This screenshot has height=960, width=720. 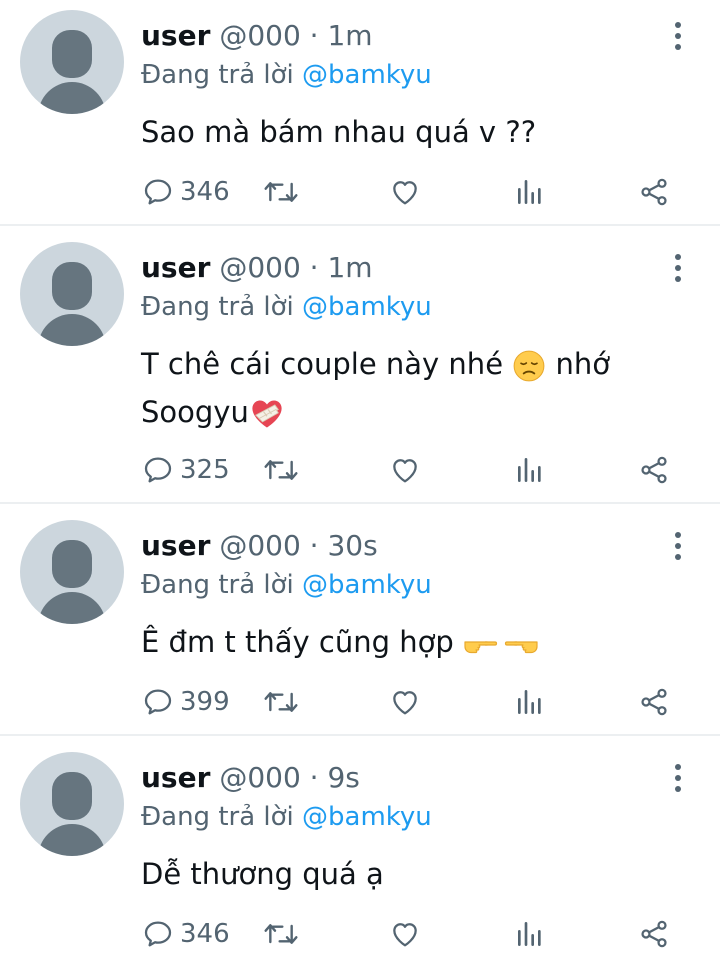 I want to click on reply-count: 325, so click(x=205, y=470).